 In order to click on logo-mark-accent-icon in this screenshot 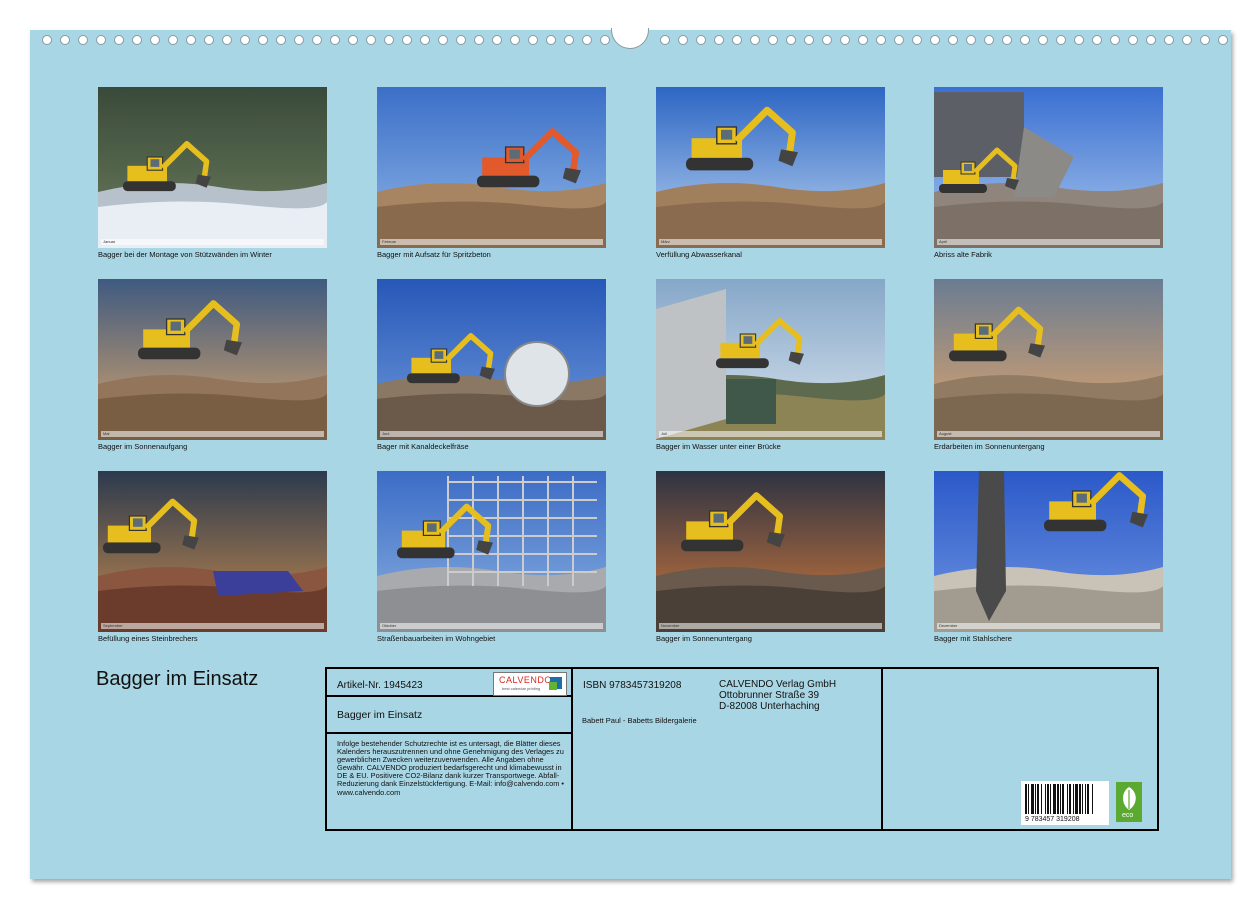, I will do `click(553, 686)`.